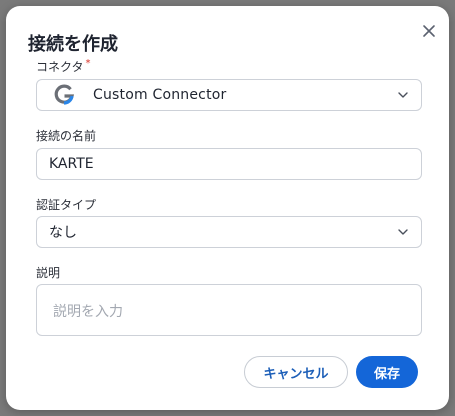 This screenshot has width=455, height=416. I want to click on connector-select: Custom Connector, so click(229, 95).